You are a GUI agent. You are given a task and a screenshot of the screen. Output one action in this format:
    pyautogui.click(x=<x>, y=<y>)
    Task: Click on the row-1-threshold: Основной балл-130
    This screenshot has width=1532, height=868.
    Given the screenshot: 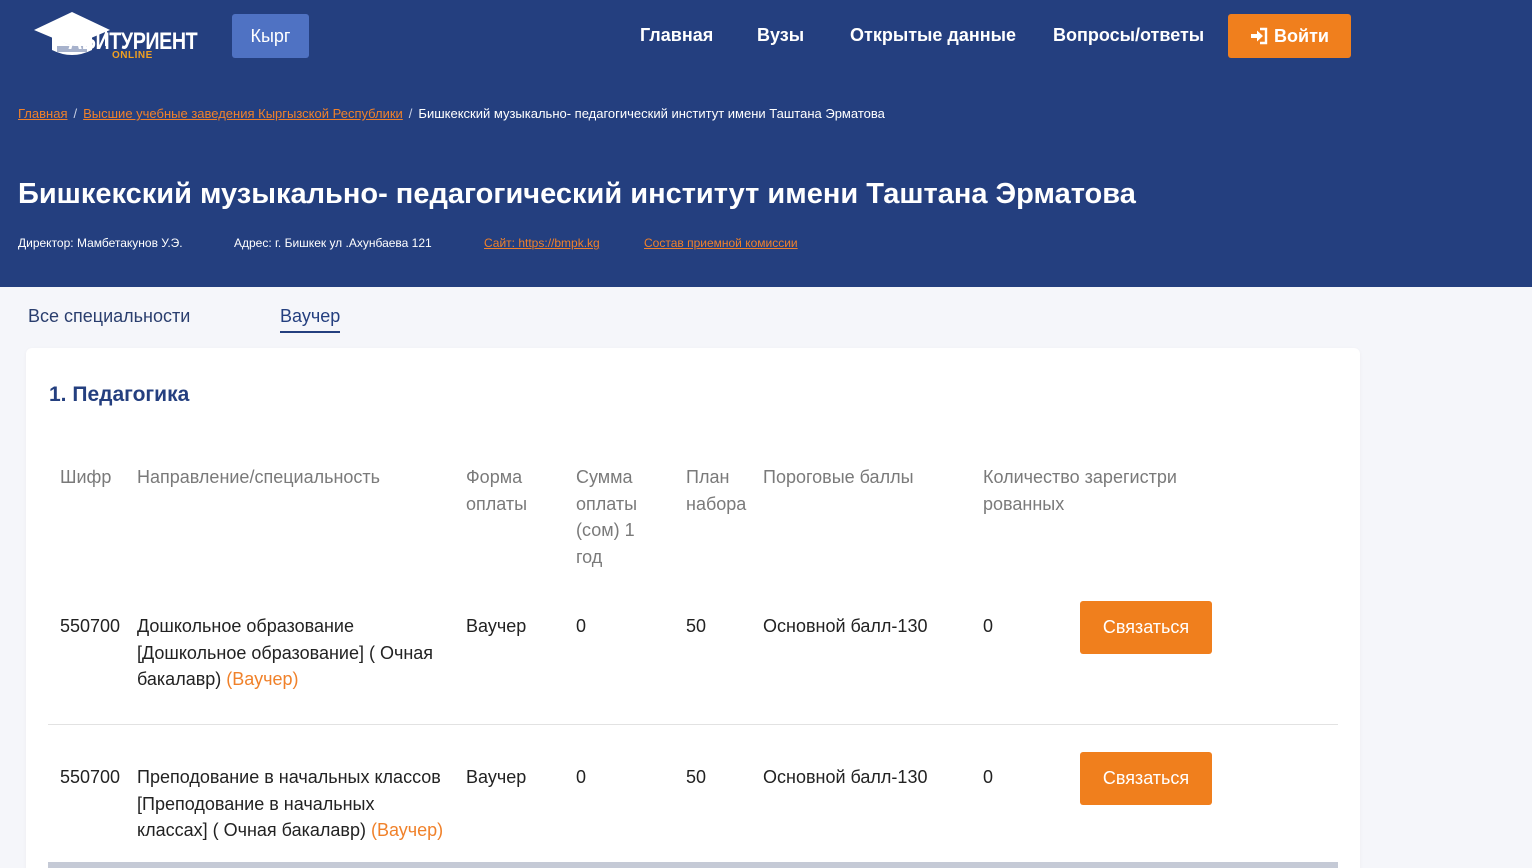 What is the action you would take?
    pyautogui.click(x=845, y=626)
    